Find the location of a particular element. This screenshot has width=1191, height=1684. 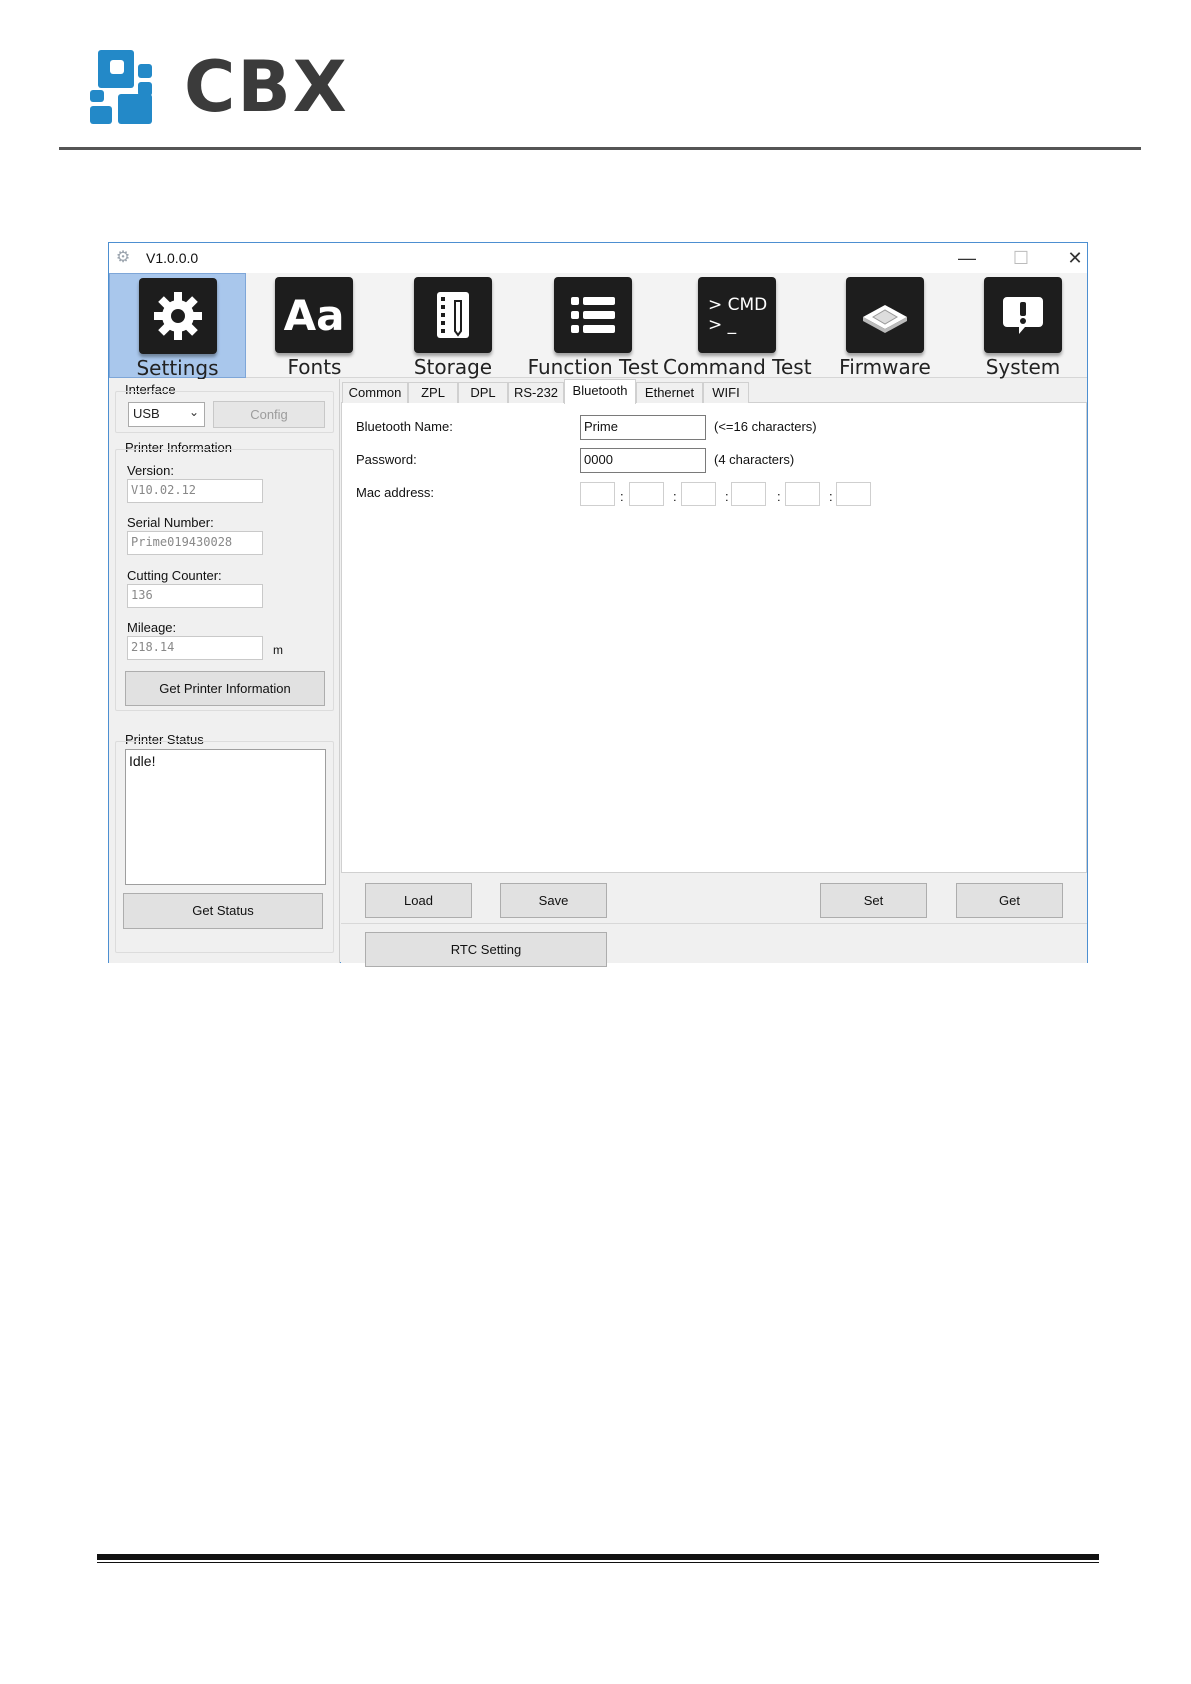

footer-divider is located at coordinates (598, 1557).